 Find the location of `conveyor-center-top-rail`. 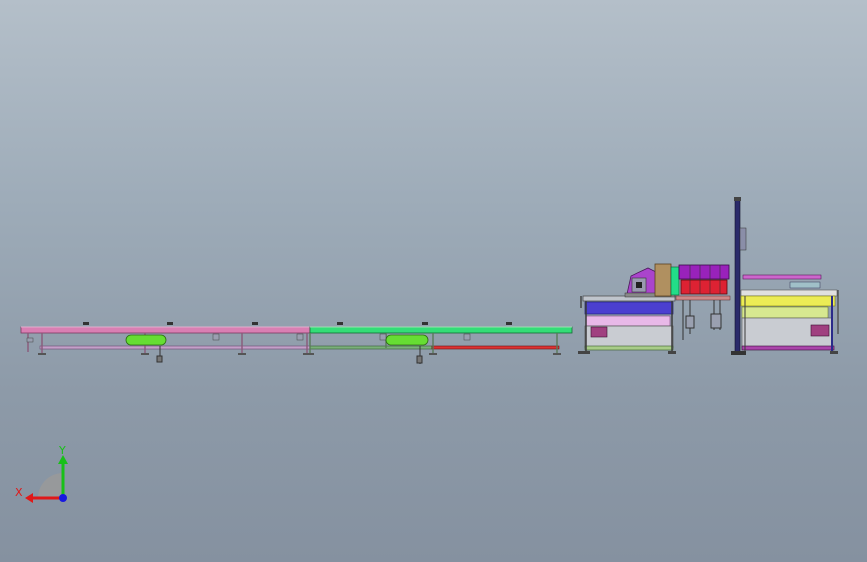

conveyor-center-top-rail is located at coordinates (441, 330).